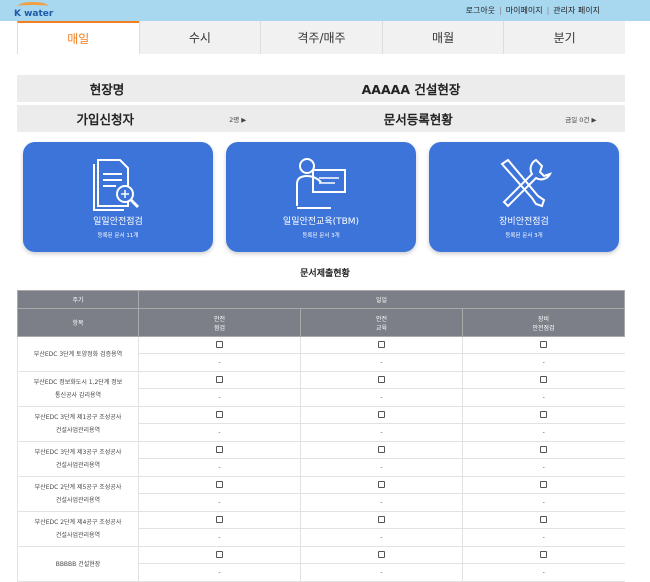 The image size is (650, 582). I want to click on table-row: BBBBB 건설현장, so click(321, 564).